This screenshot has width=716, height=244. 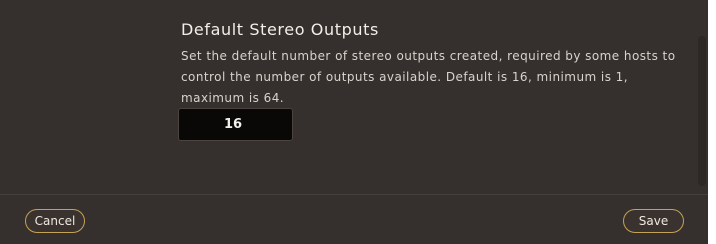 What do you see at coordinates (280, 29) in the screenshot?
I see `setting-title: Default Stereo Outputs` at bounding box center [280, 29].